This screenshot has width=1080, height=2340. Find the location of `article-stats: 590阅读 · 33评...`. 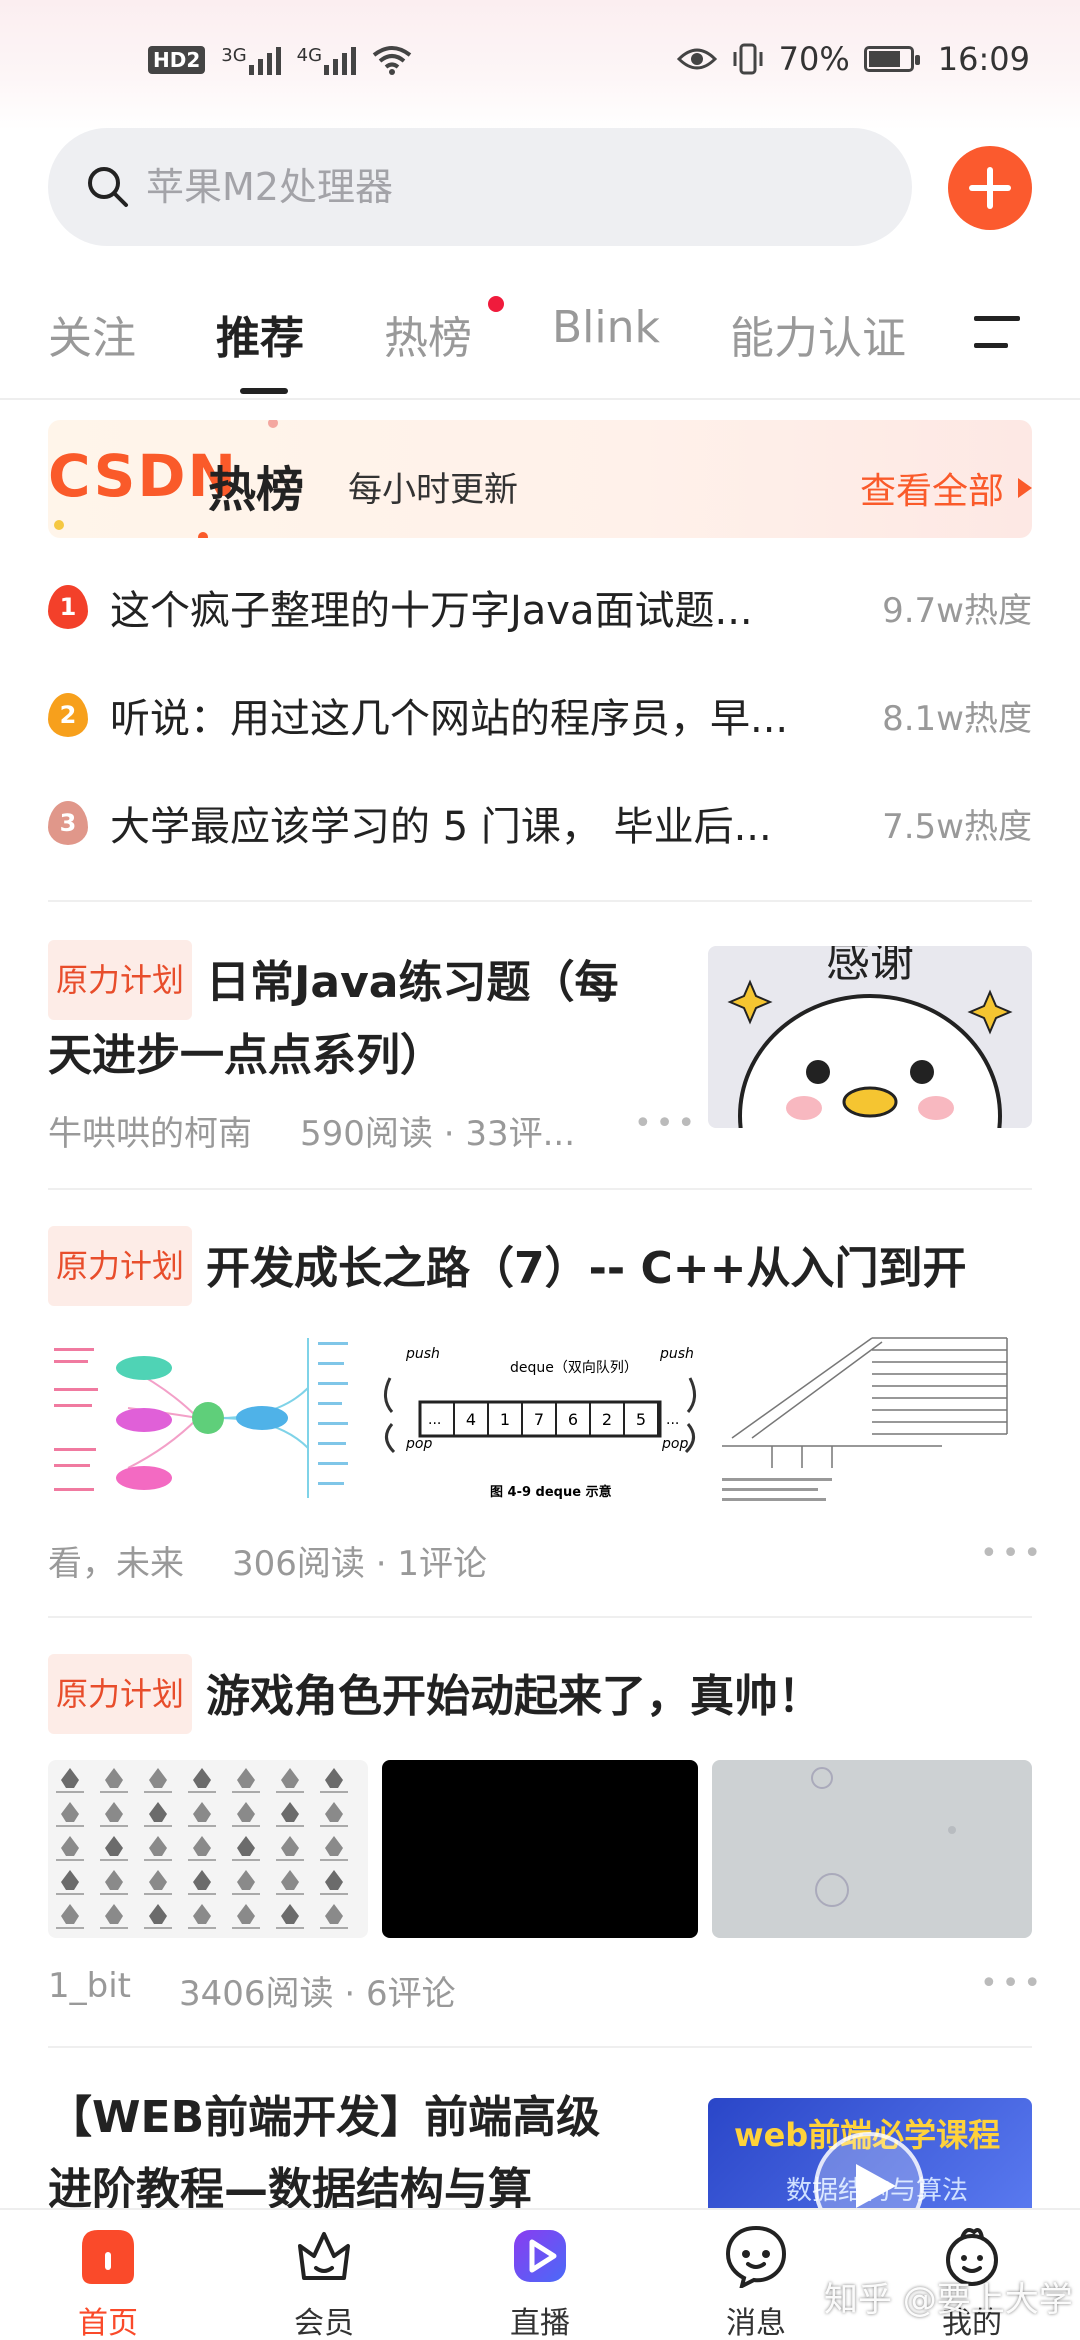

article-stats: 590阅读 · 33评... is located at coordinates (438, 1134).